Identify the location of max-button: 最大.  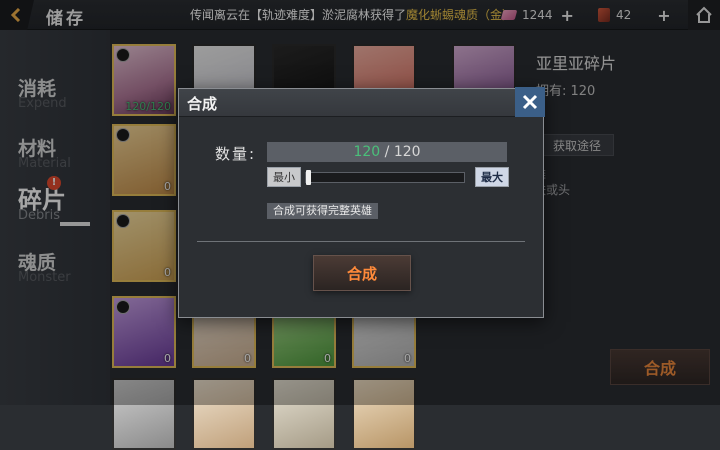
(492, 177).